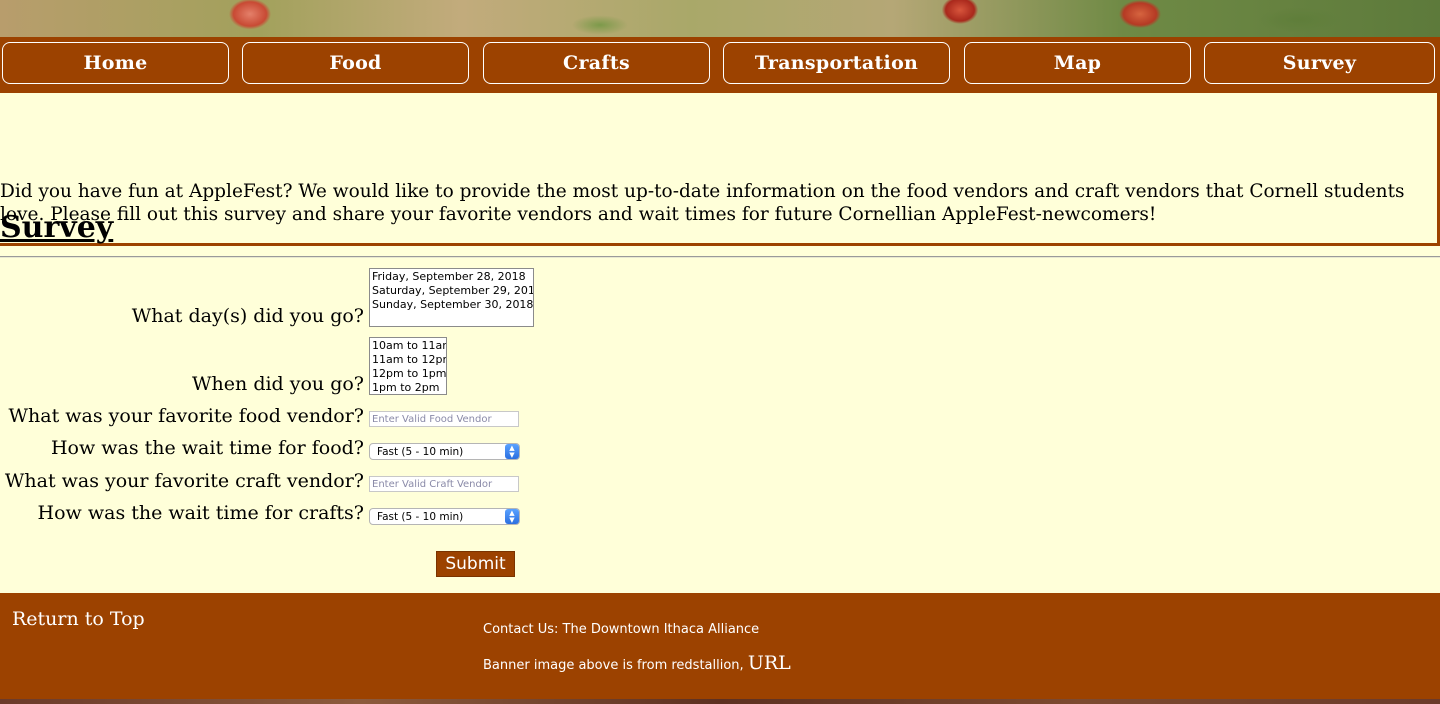 Image resolution: width=1440 pixels, height=704 pixels. Describe the element at coordinates (720, 701) in the screenshot. I see `footer-background-strip` at that location.